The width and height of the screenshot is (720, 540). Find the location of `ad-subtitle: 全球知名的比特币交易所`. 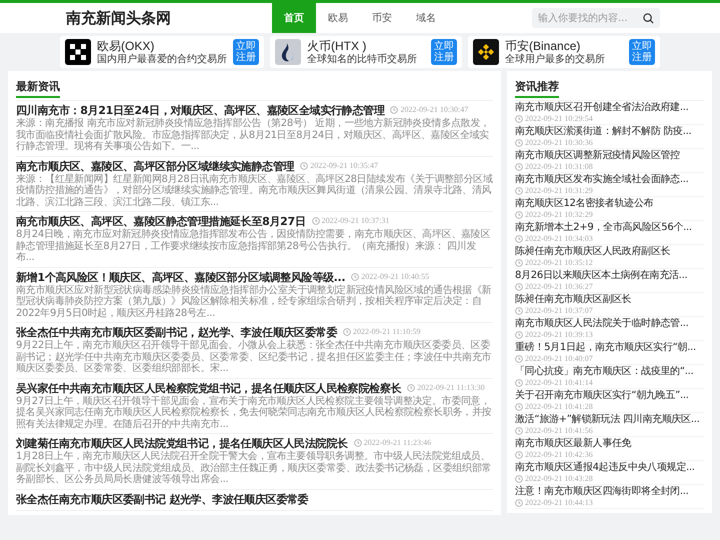

ad-subtitle: 全球知名的比特币交易所 is located at coordinates (362, 59).